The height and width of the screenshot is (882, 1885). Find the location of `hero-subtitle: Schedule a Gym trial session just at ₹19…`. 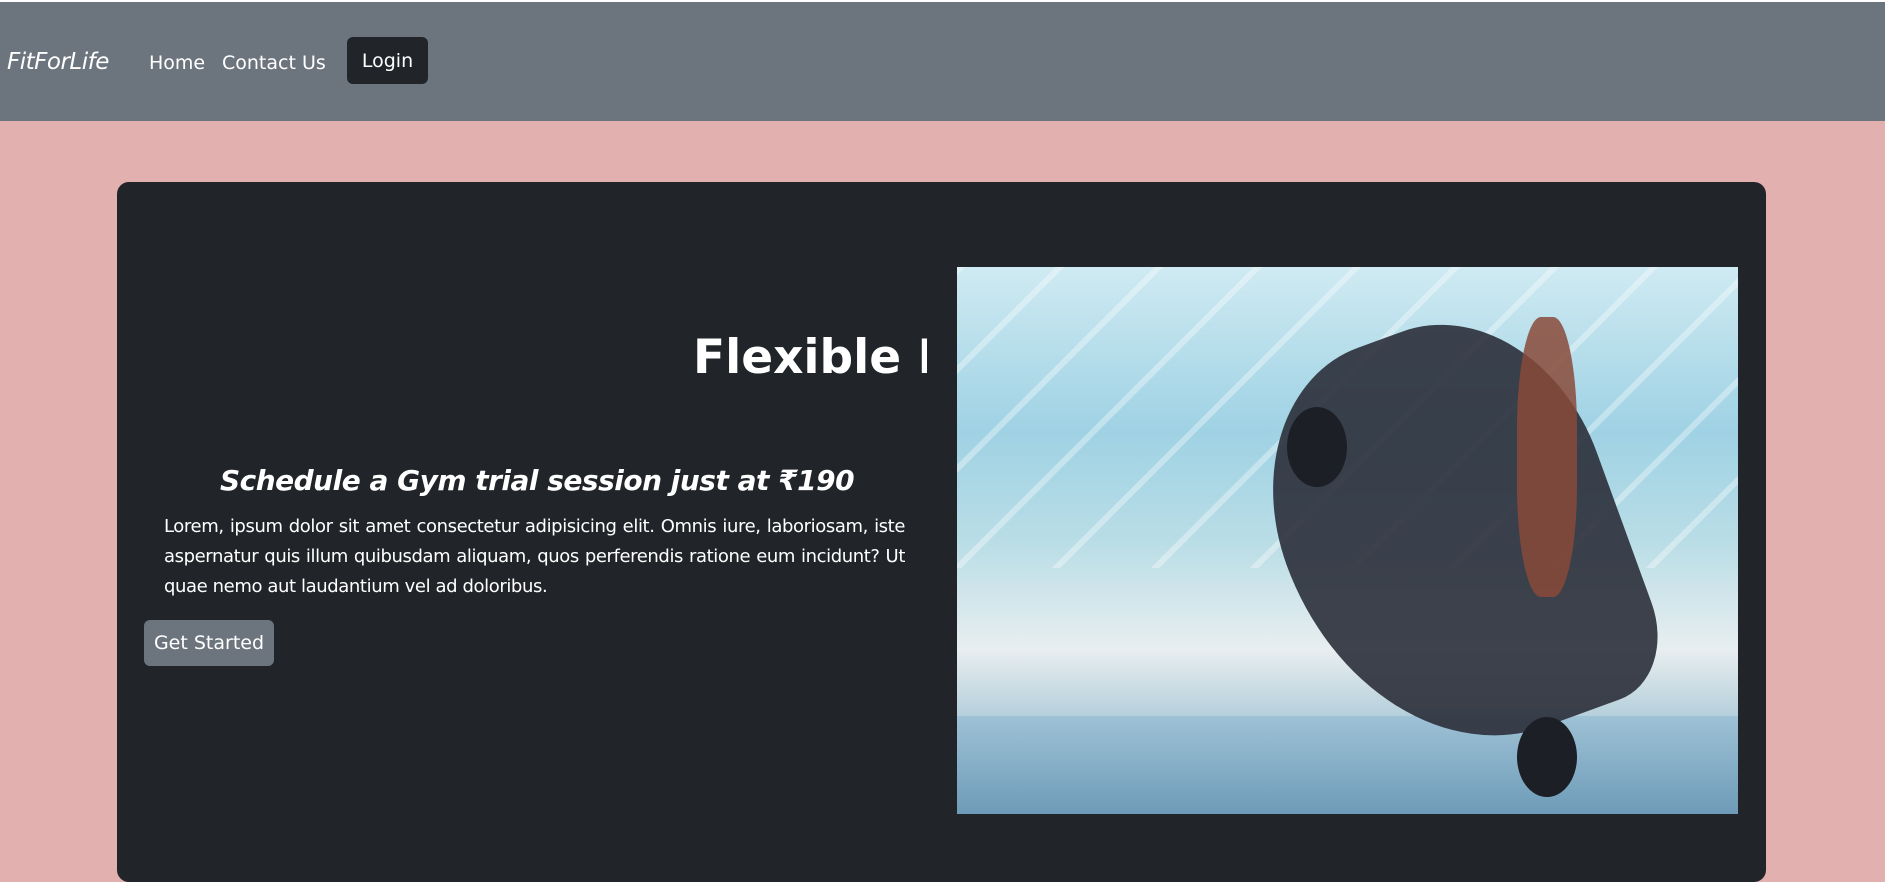

hero-subtitle: Schedule a Gym trial session just at ₹19… is located at coordinates (537, 480).